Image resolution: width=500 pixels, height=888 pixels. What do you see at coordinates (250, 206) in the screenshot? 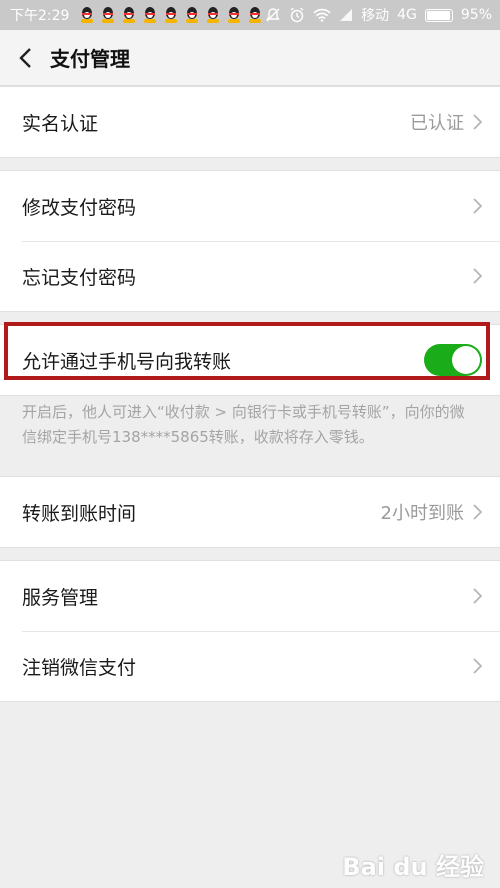
I see `change-password-row: 修改支付密码` at bounding box center [250, 206].